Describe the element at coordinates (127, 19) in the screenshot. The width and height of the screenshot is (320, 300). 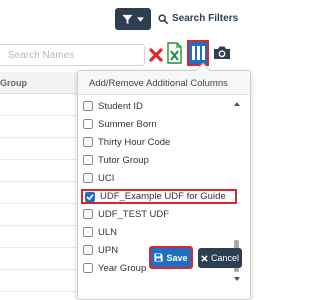
I see `filter-icon` at that location.